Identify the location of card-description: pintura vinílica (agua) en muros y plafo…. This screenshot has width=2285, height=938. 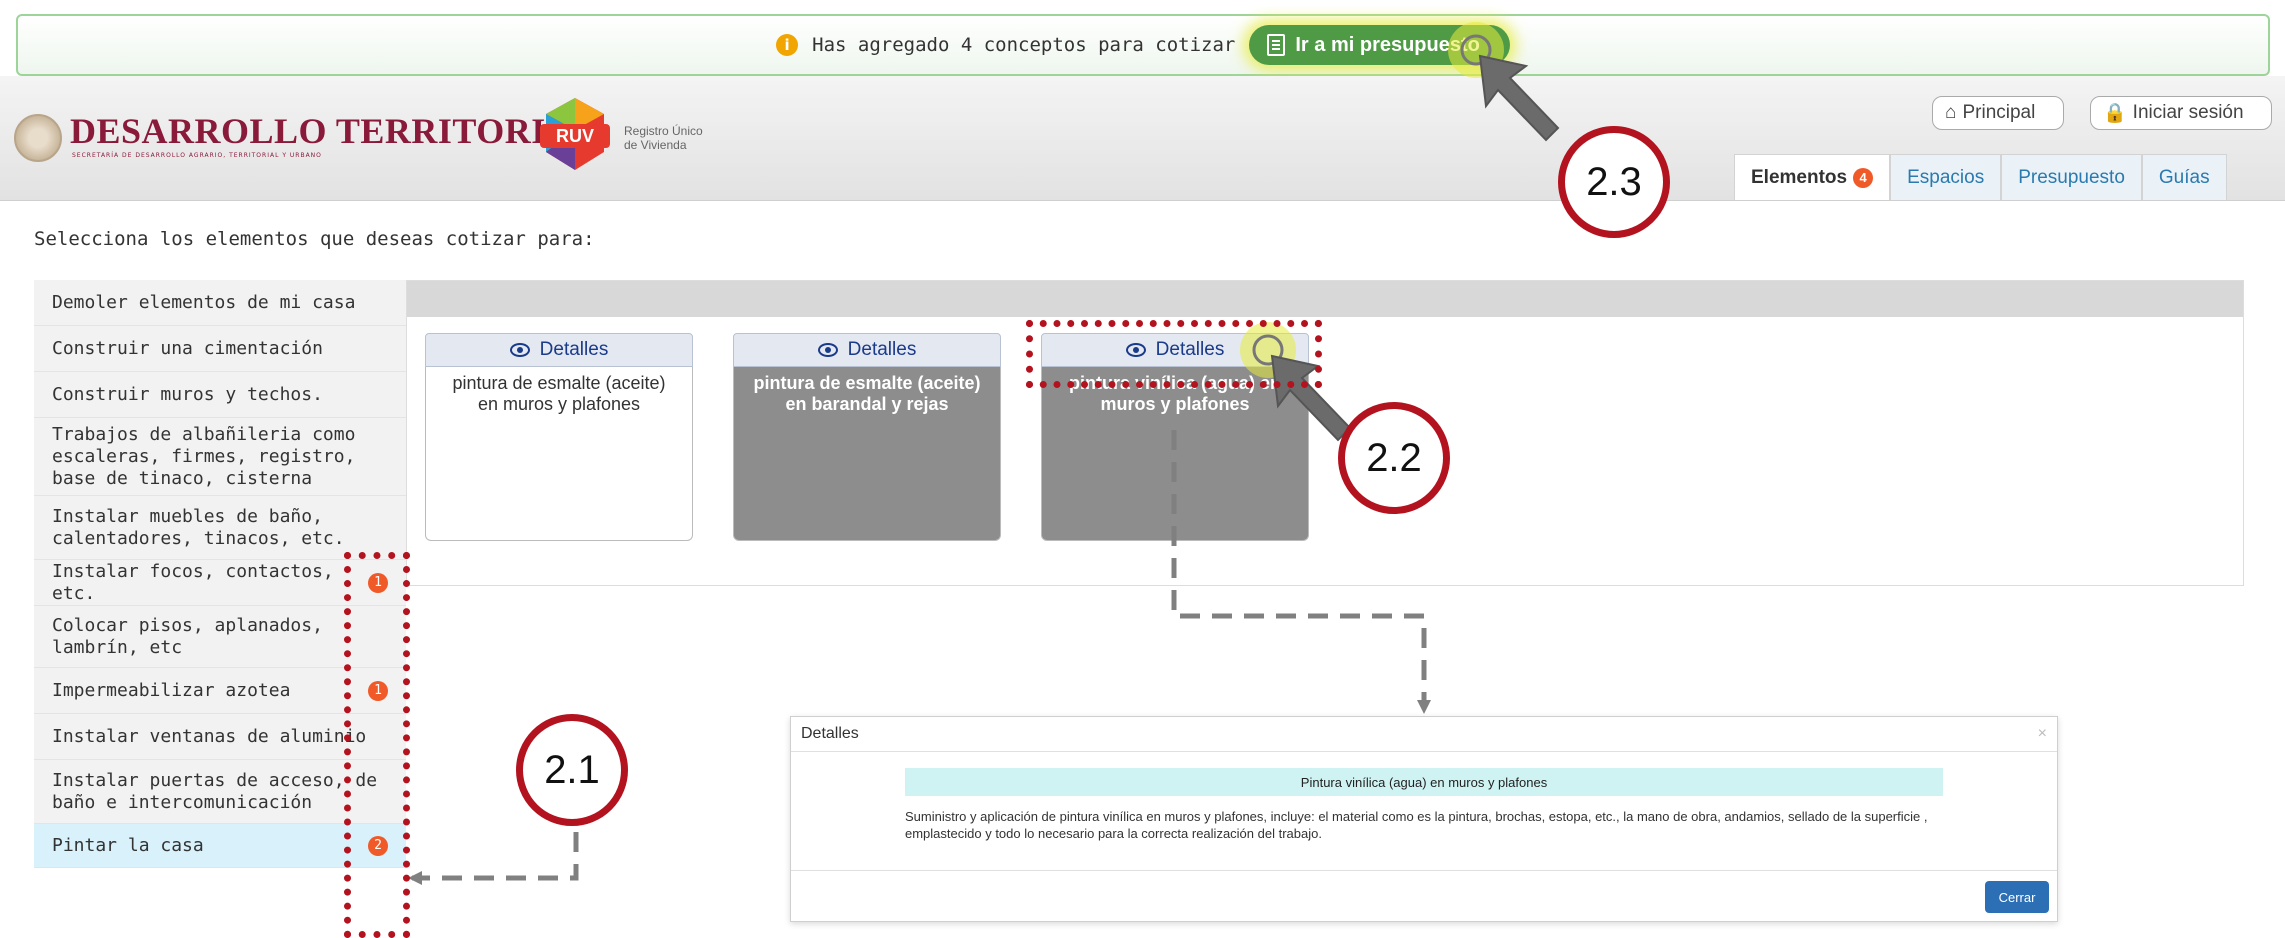
(1175, 454).